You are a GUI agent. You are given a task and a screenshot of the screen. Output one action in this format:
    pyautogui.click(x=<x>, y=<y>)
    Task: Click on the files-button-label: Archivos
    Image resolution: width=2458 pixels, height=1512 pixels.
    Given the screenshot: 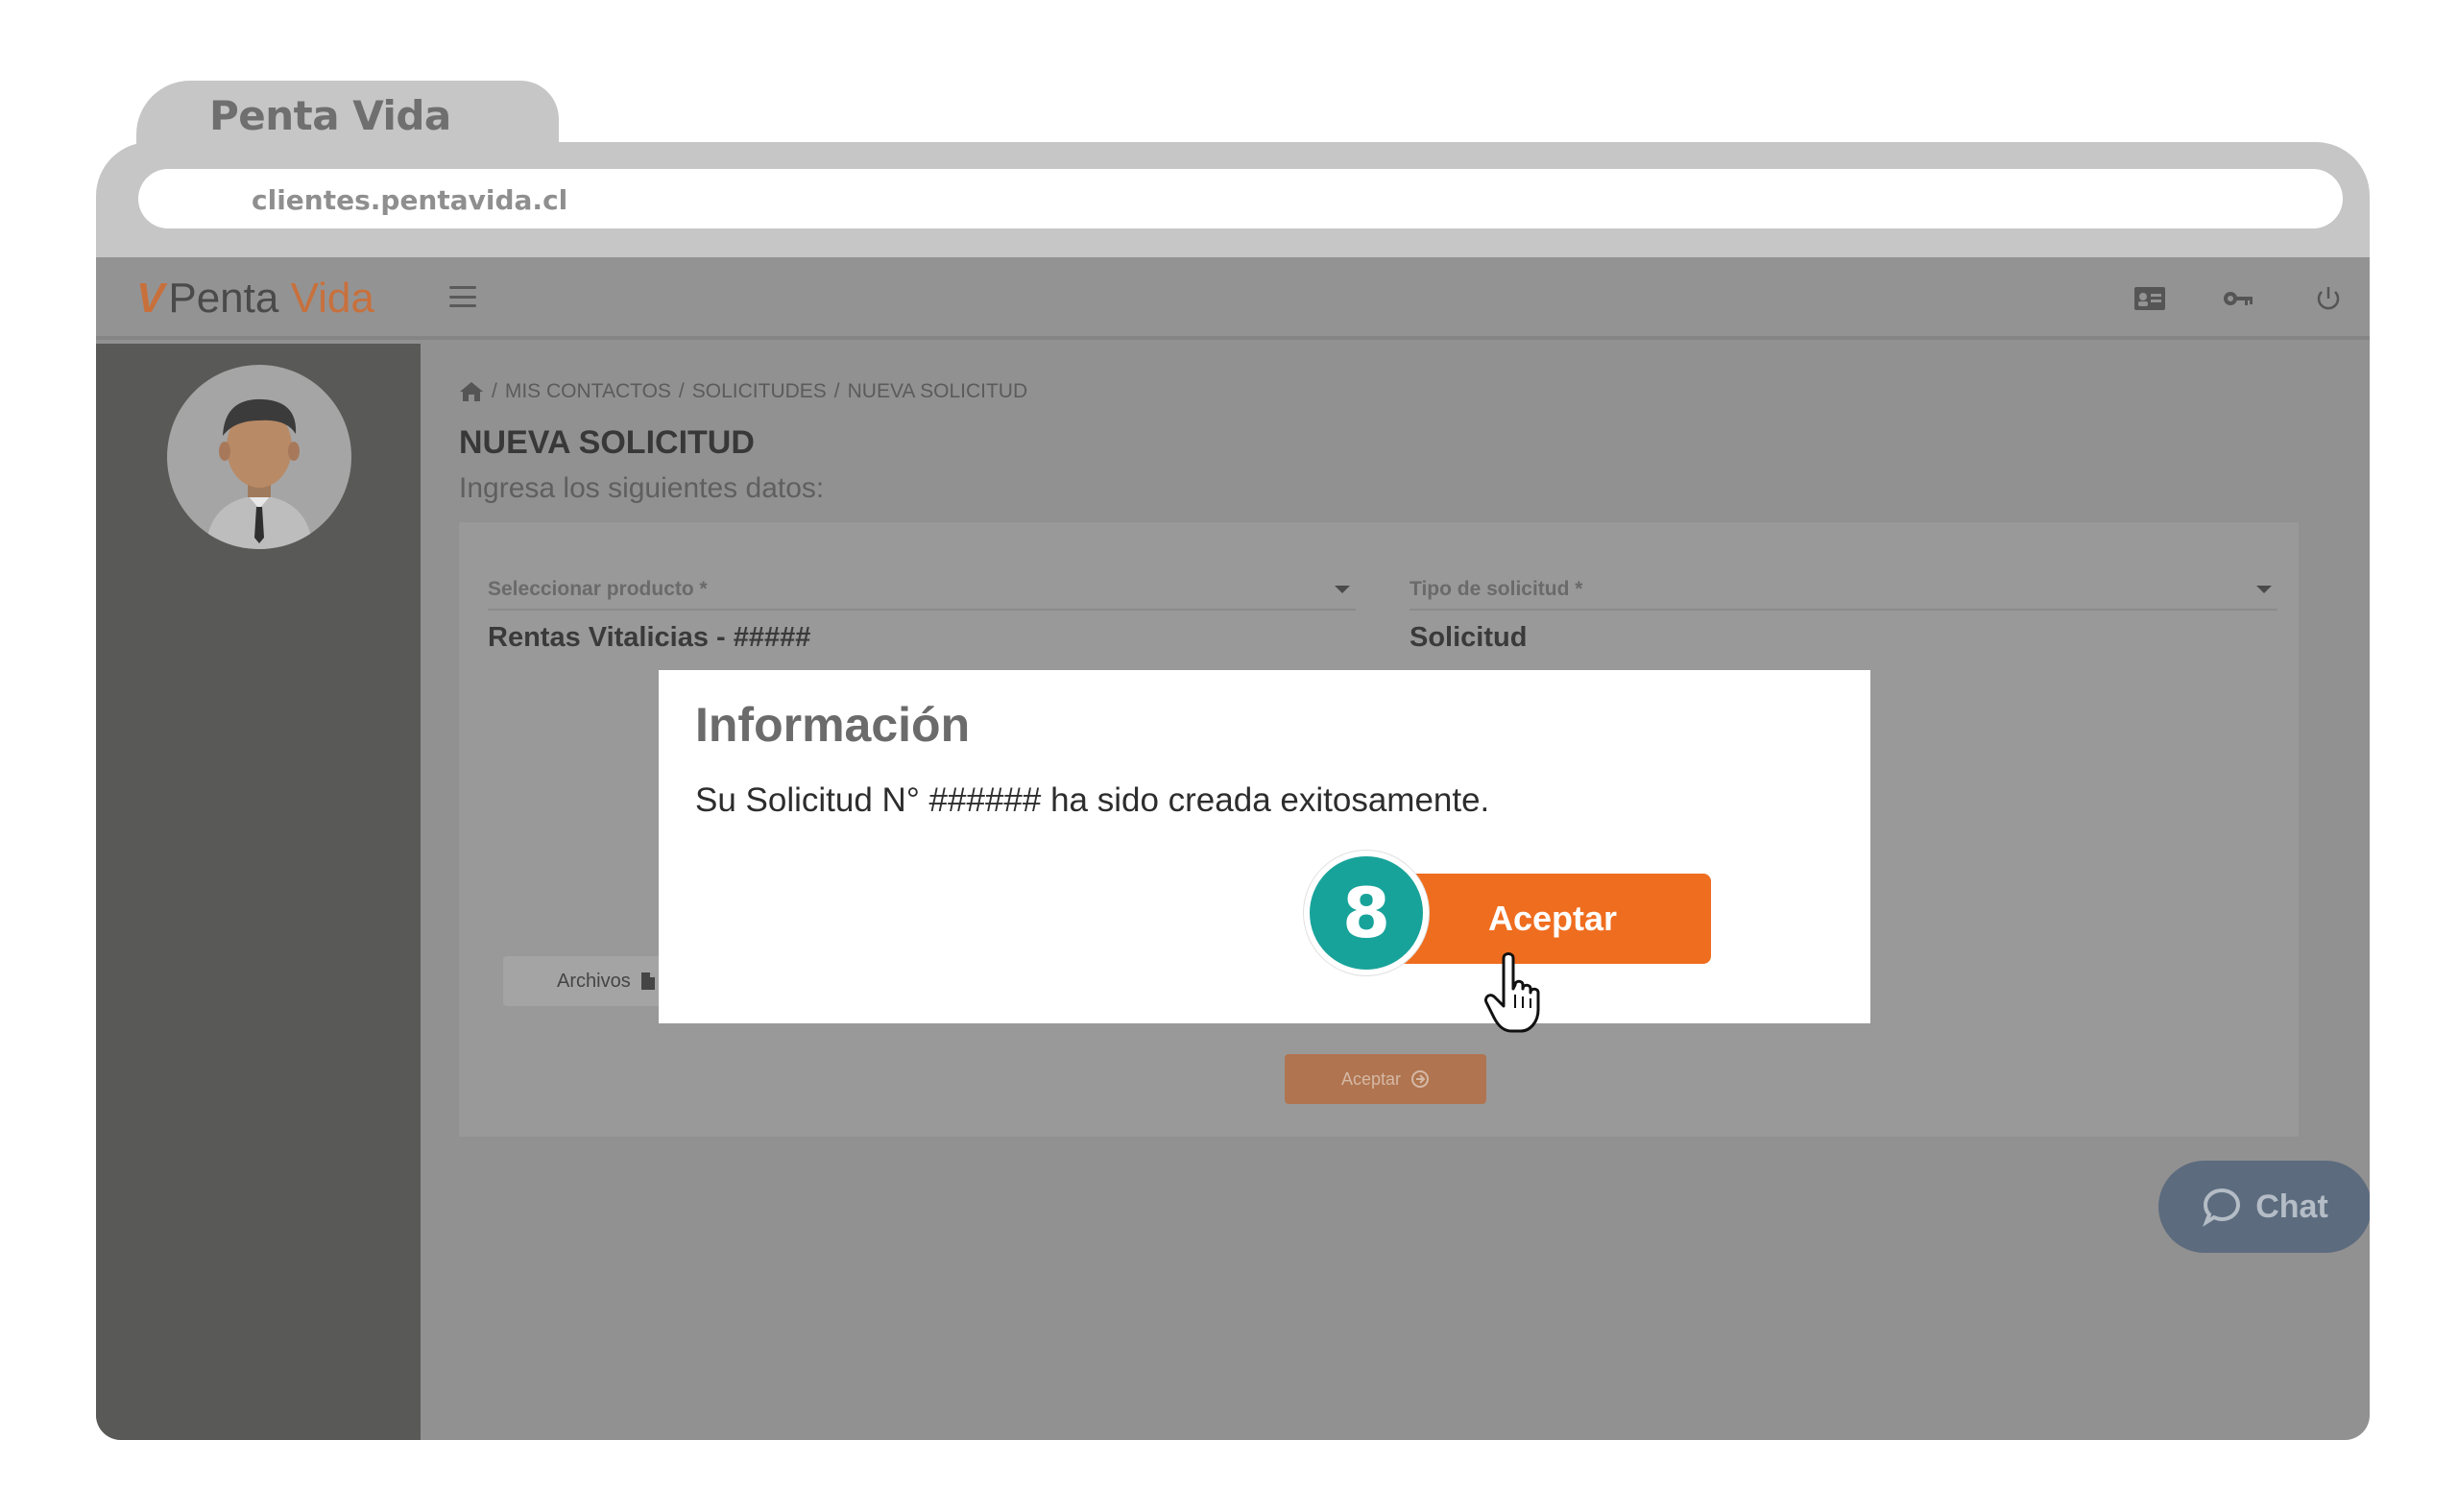 What is the action you would take?
    pyautogui.click(x=594, y=981)
    